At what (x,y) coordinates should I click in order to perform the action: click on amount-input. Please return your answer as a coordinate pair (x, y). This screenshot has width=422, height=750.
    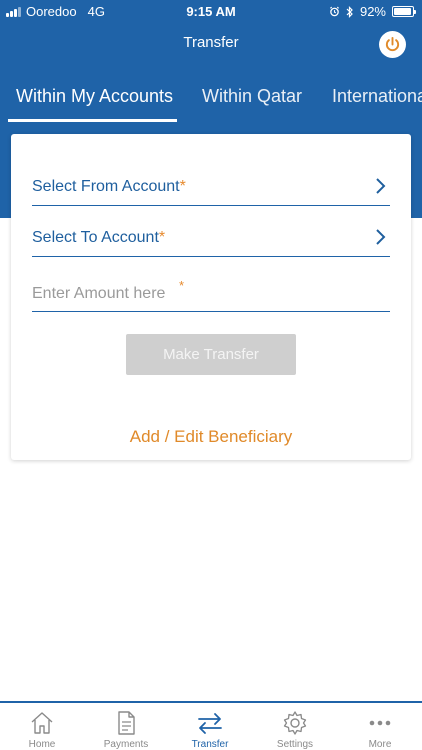
    Looking at the image, I should click on (211, 294).